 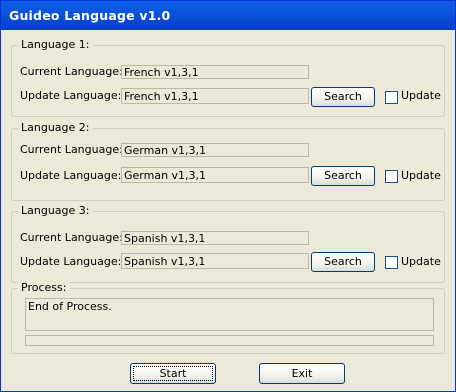 What do you see at coordinates (55, 128) in the screenshot?
I see `language-2-legend: Language 2:` at bounding box center [55, 128].